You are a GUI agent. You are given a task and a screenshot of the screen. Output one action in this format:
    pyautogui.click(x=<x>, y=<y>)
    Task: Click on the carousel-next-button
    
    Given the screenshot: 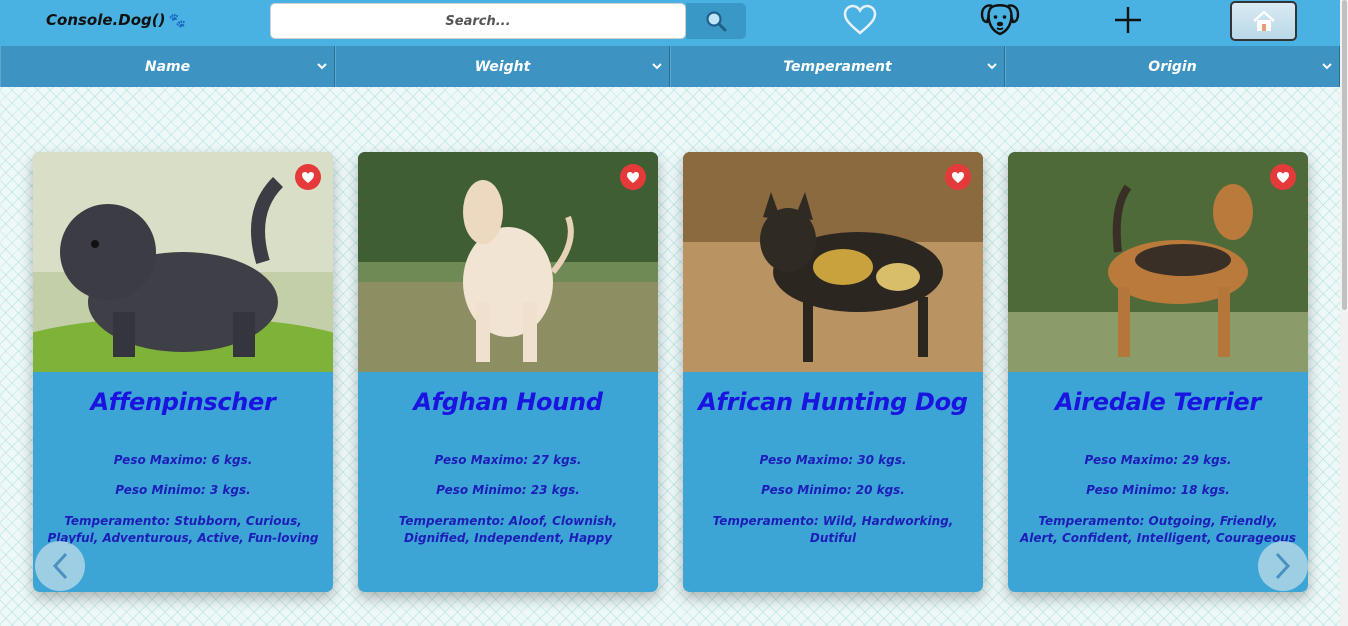 What is the action you would take?
    pyautogui.click(x=1283, y=566)
    